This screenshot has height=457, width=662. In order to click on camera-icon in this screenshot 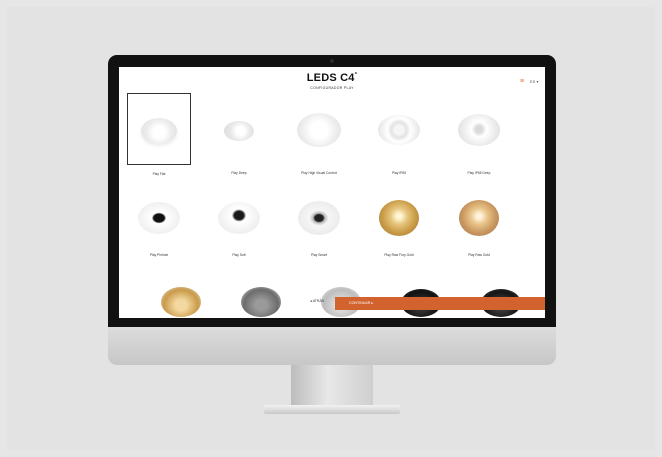, I will do `click(332, 61)`.